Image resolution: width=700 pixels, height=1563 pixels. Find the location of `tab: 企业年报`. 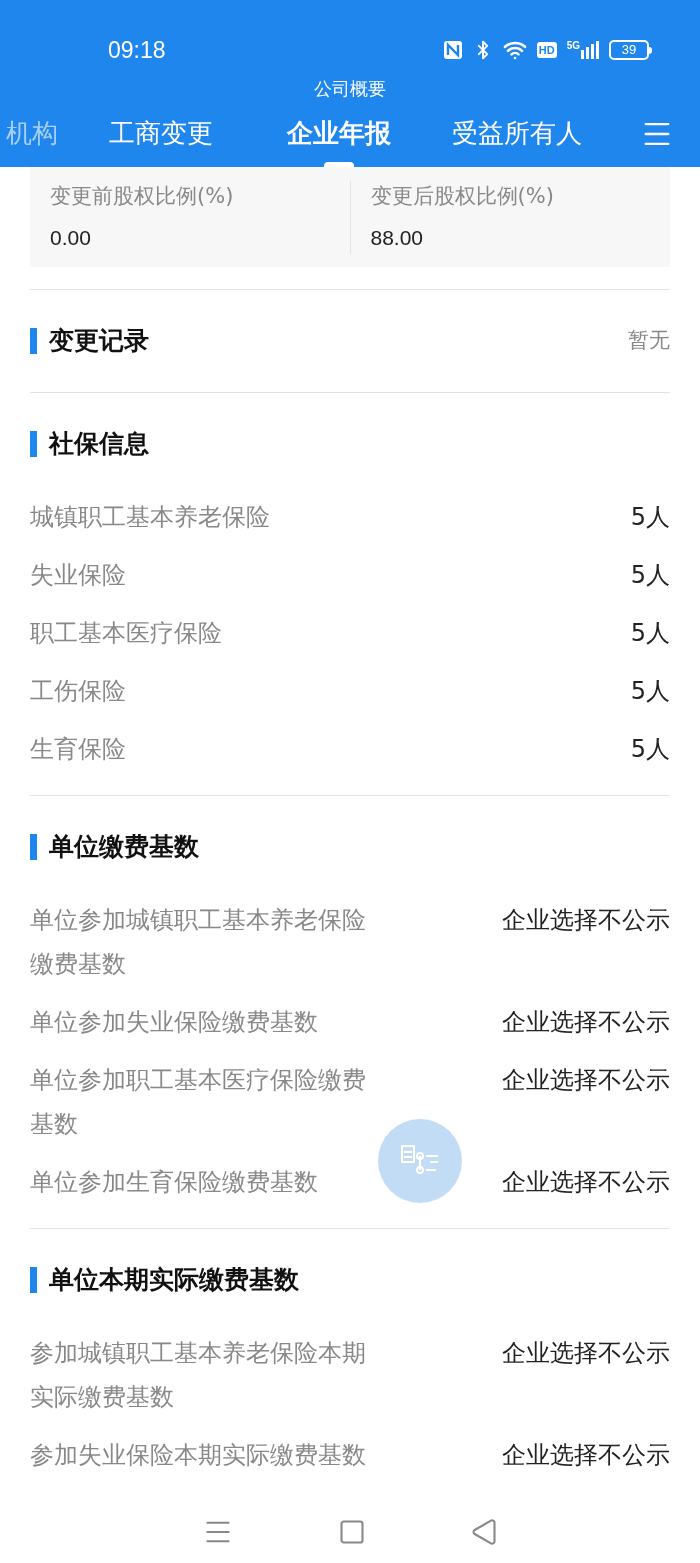

tab: 企业年报 is located at coordinates (339, 133).